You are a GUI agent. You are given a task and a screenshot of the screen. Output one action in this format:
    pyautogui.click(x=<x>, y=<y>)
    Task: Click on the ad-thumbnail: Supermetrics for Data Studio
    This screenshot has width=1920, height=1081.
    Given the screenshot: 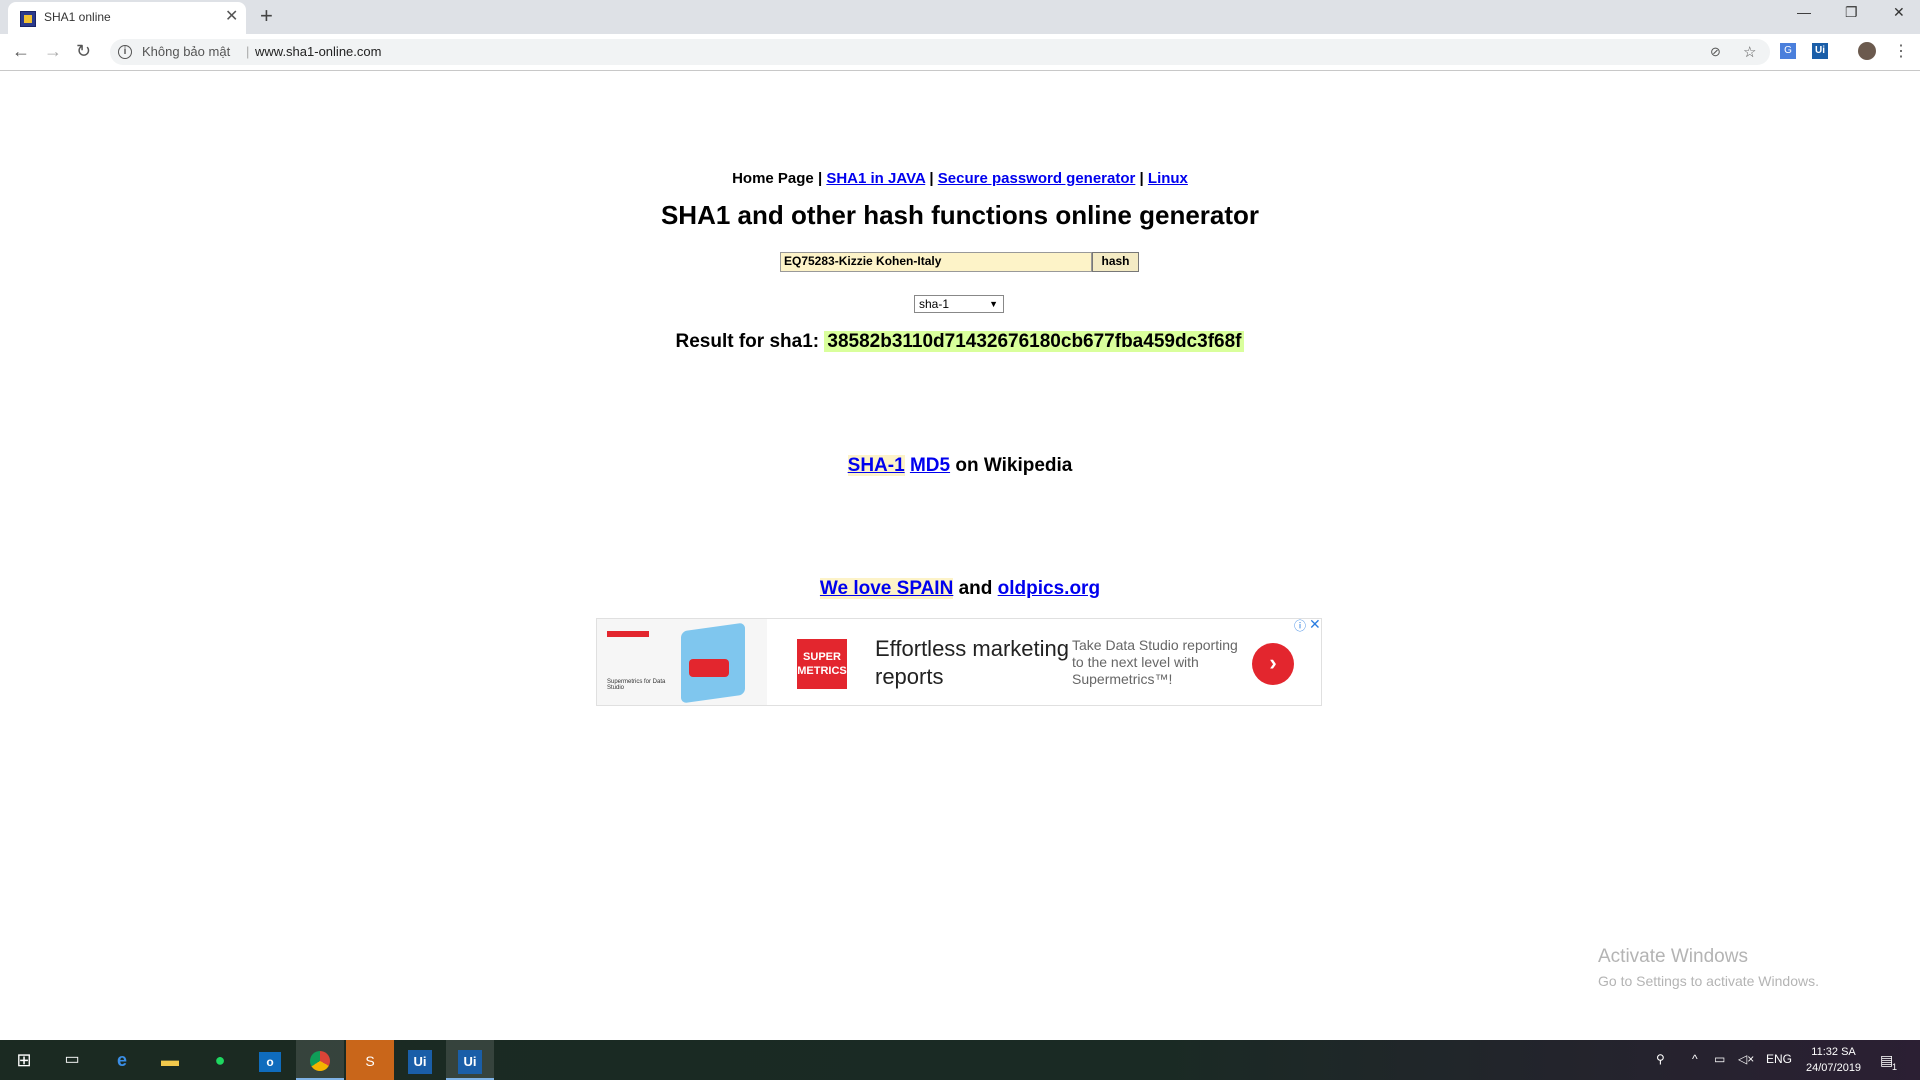 What is the action you would take?
    pyautogui.click(x=682, y=662)
    